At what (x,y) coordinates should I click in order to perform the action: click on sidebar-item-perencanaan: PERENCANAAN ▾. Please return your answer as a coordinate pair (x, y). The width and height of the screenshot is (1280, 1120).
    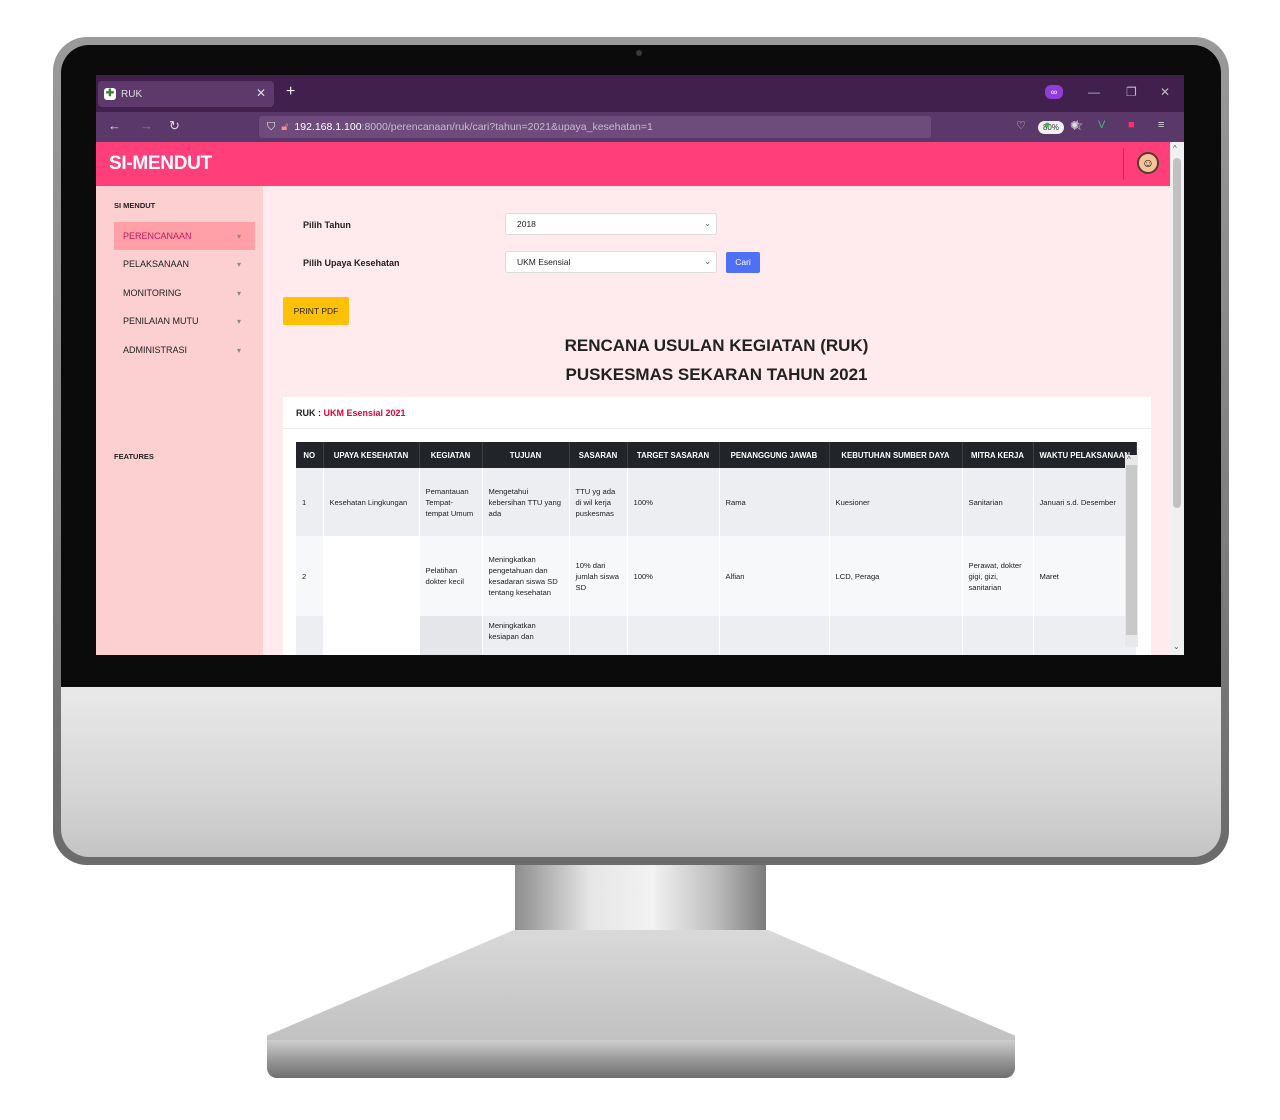
    Looking at the image, I should click on (184, 236).